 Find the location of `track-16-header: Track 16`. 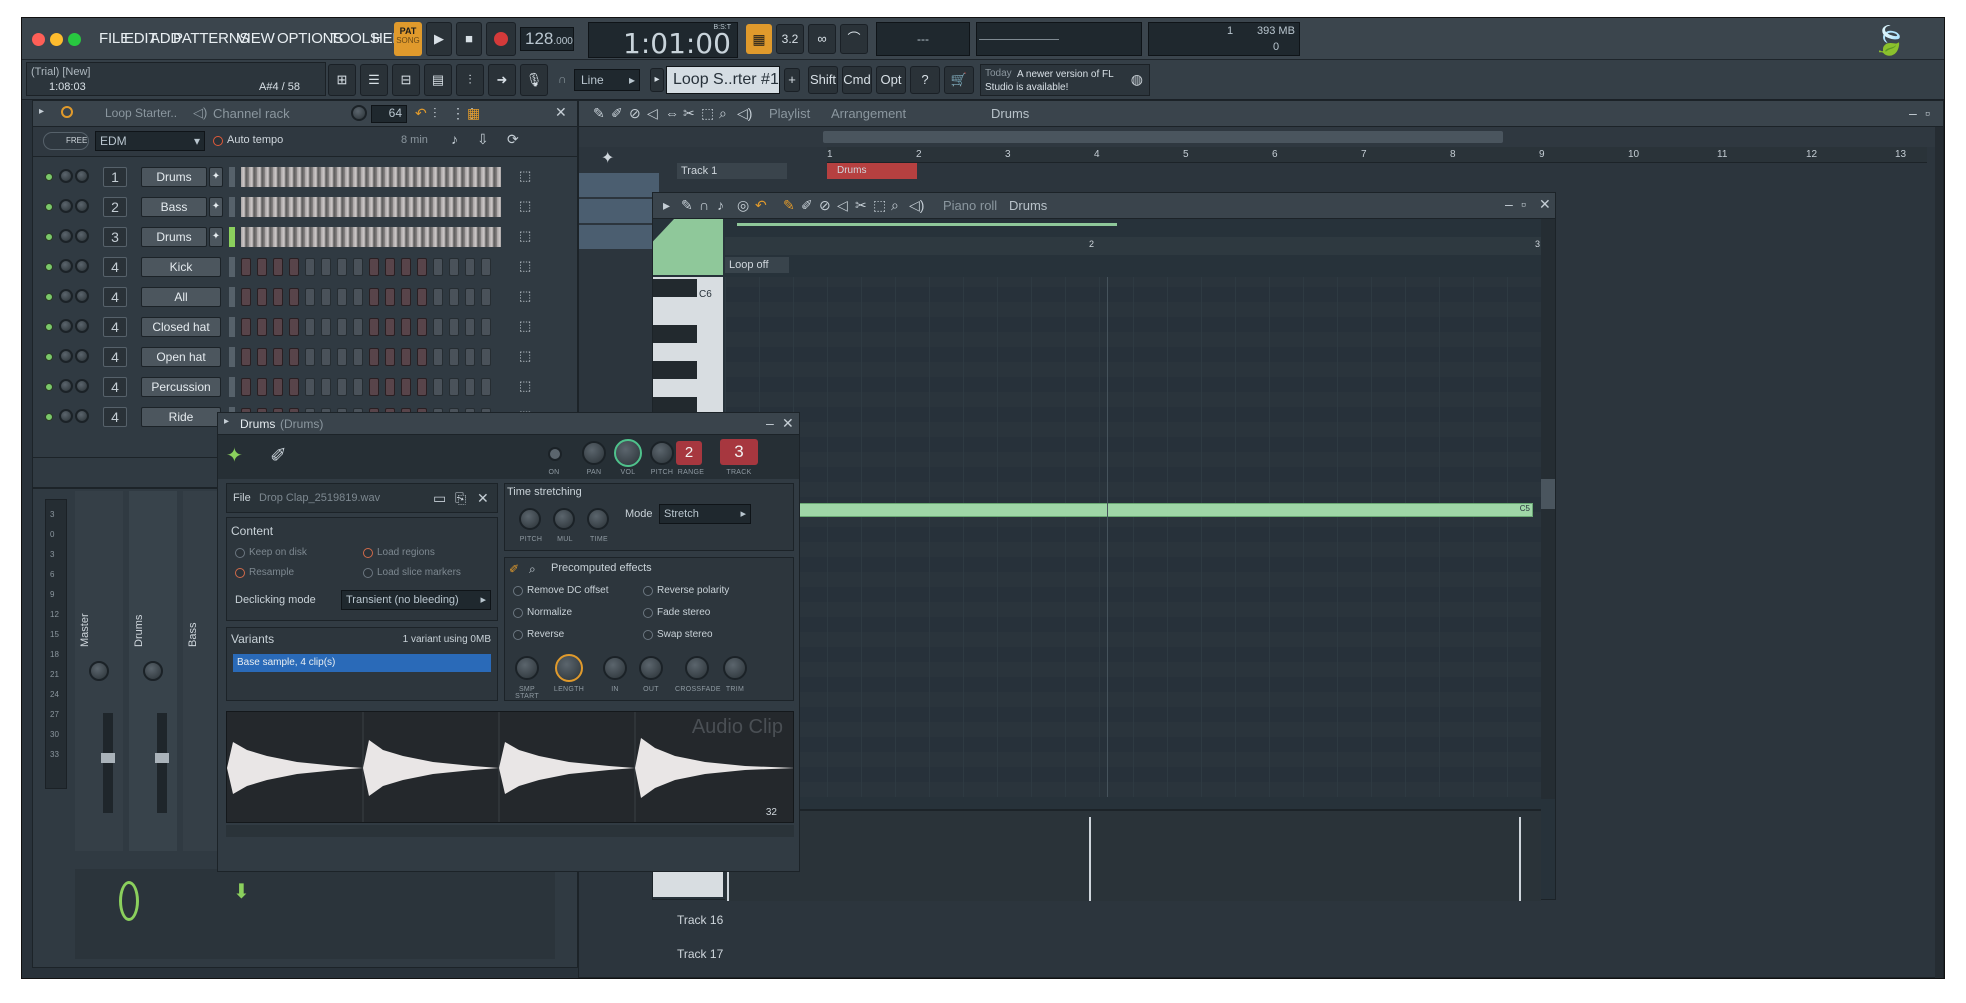

track-16-header: Track 16 is located at coordinates (732, 928).